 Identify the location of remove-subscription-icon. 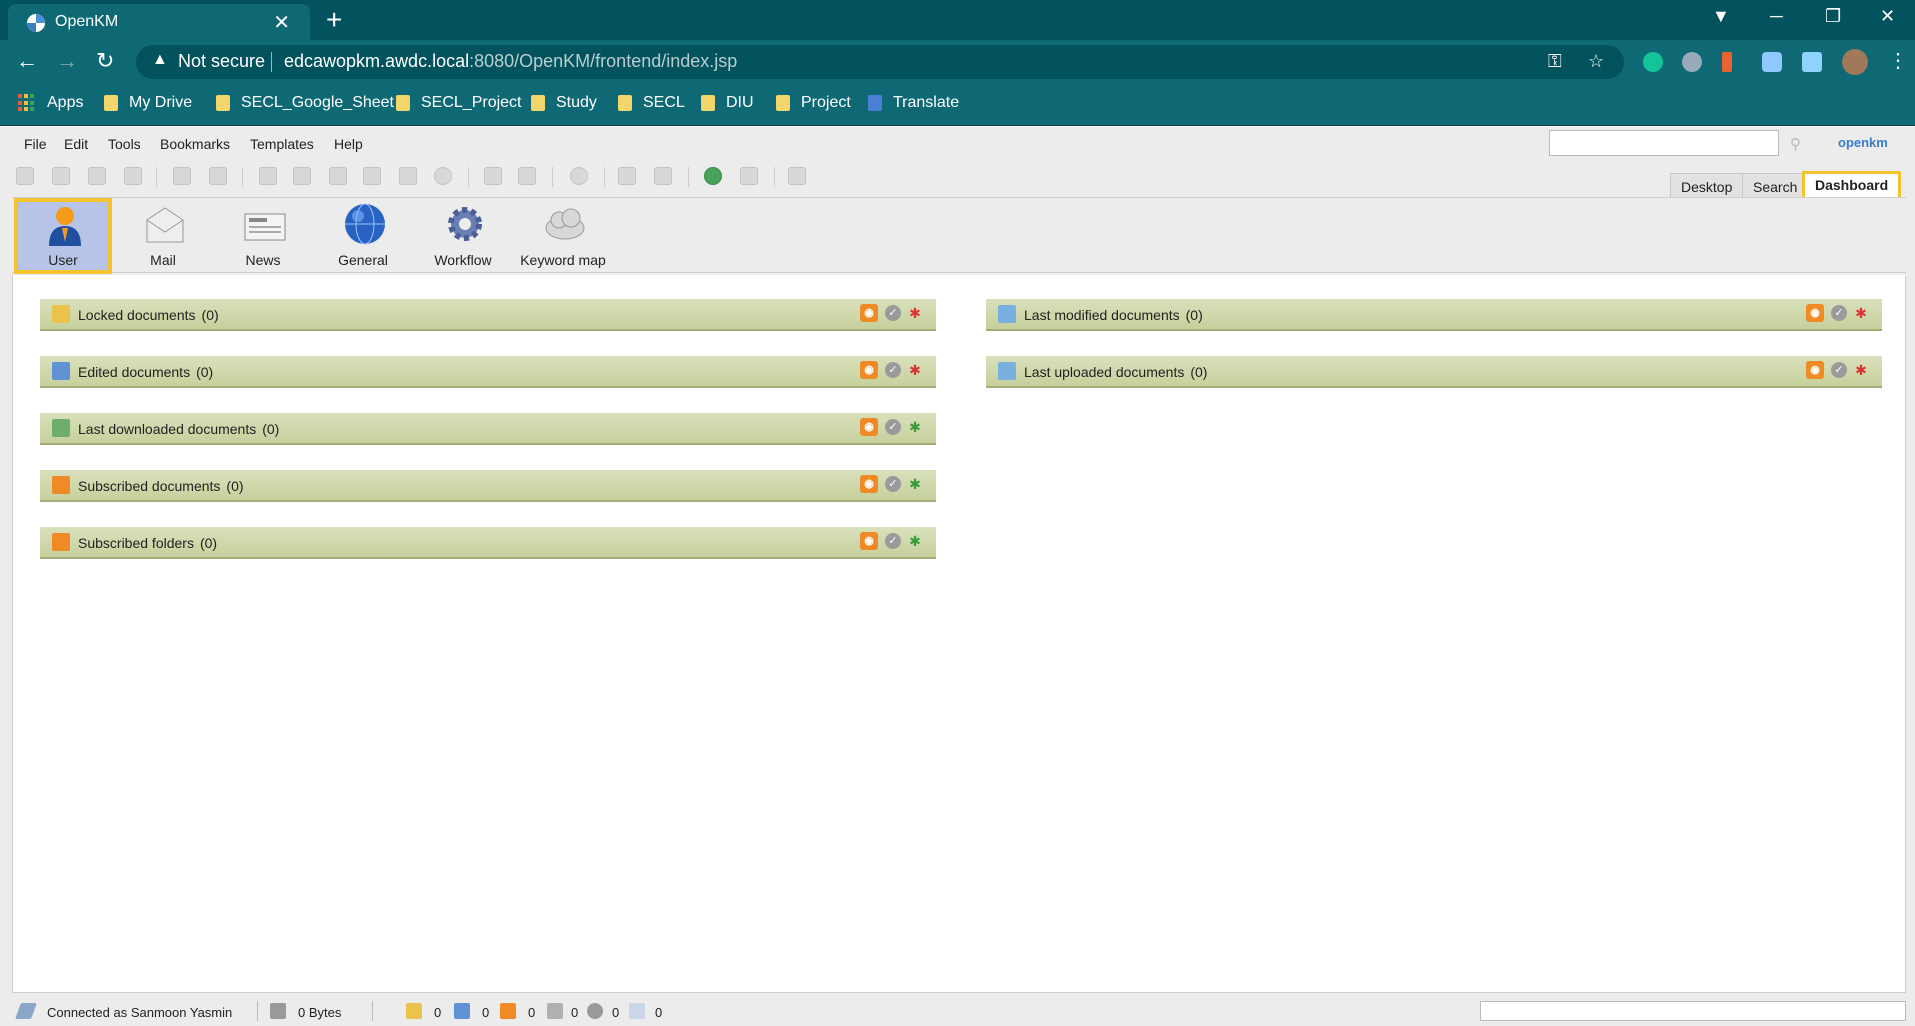
(663, 176).